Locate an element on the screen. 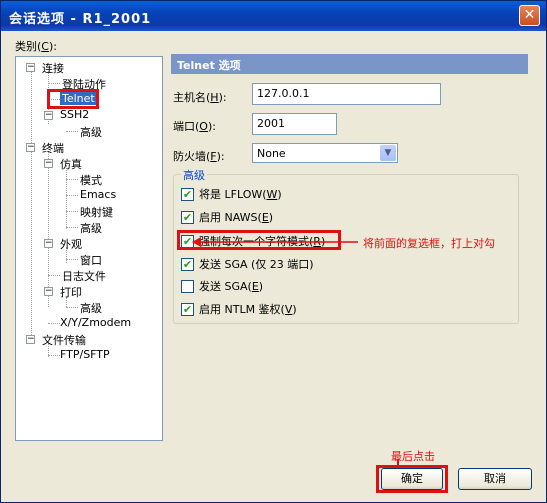 The image size is (547, 503). checkbox-naws: ✔ 启用 NAWS(E) is located at coordinates (227, 217).